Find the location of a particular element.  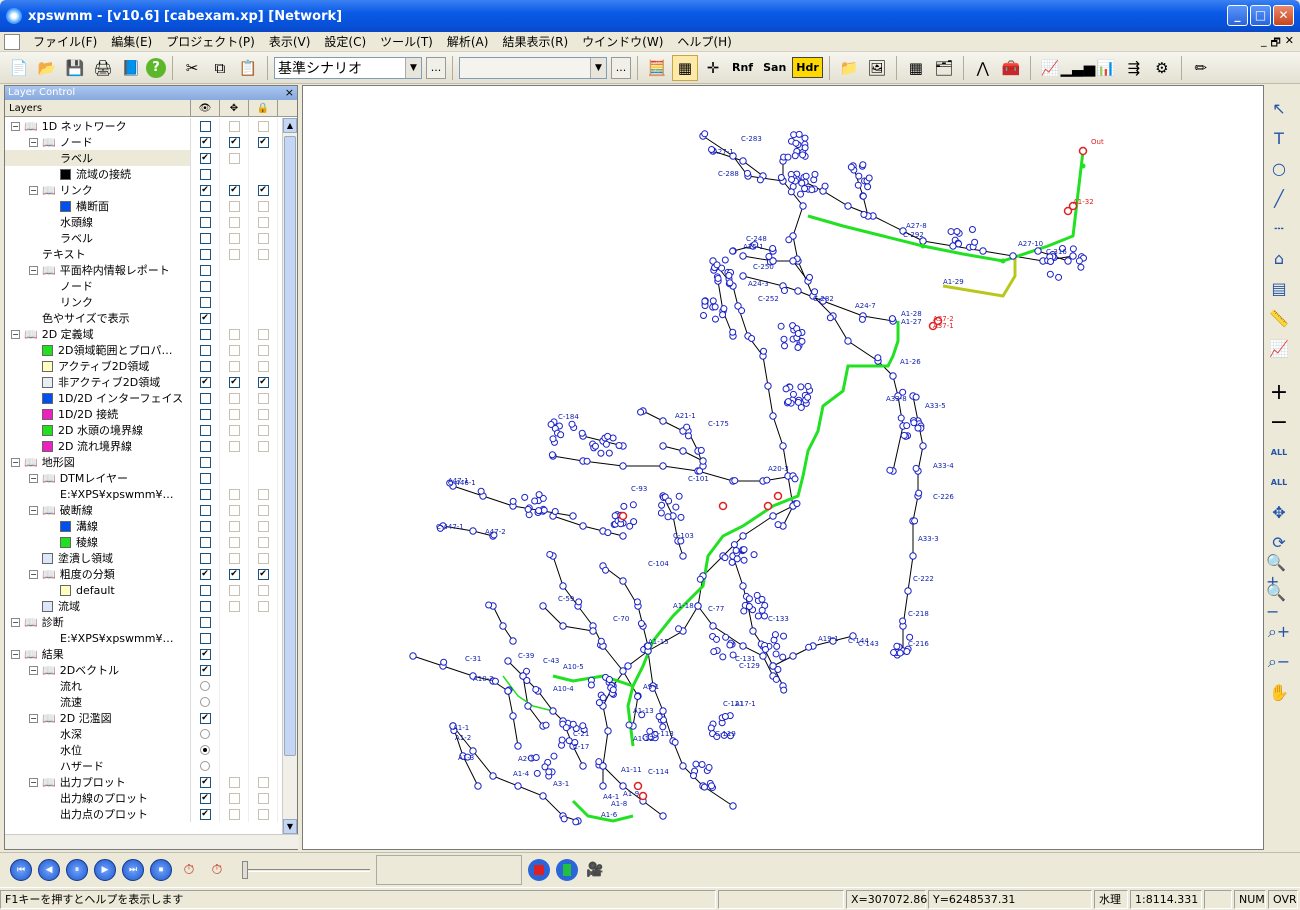

minimize-button: _ is located at coordinates (1237, 15).